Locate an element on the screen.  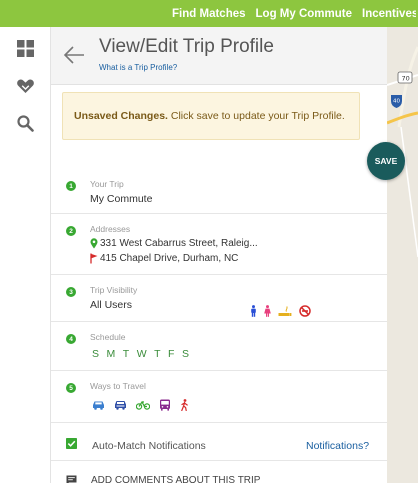
section-schedule is located at coordinates (219, 346).